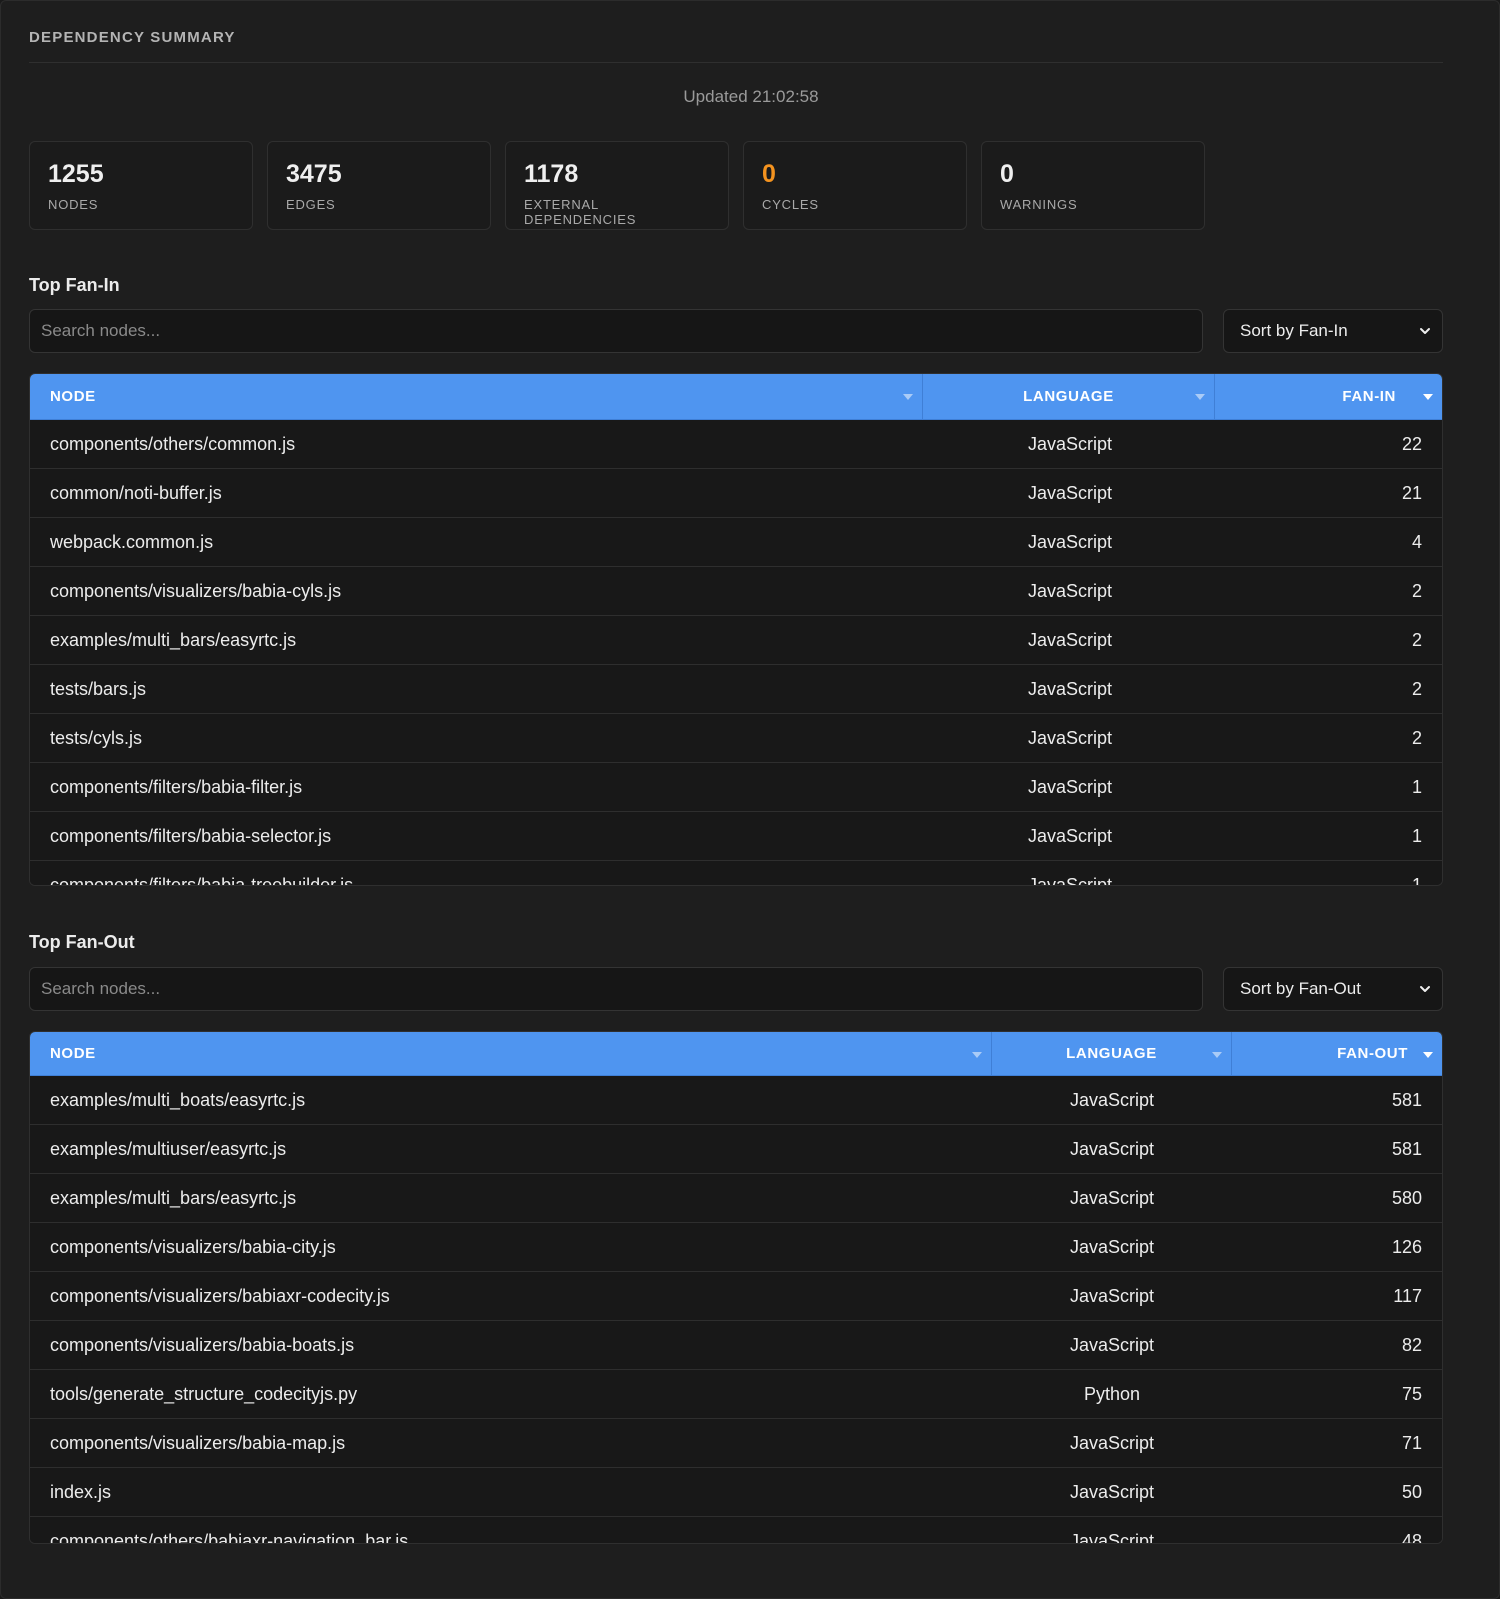  Describe the element at coordinates (621, 989) in the screenshot. I see `fan-out-search-input` at that location.